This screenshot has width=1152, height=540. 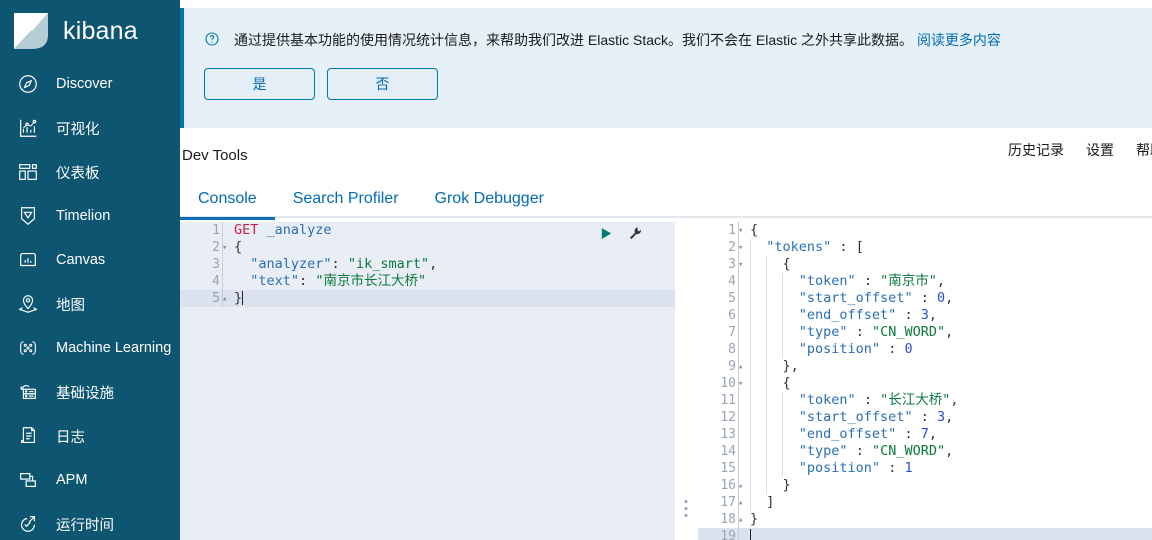 I want to click on sidebar-item-timelion: Timelion, so click(x=90, y=216).